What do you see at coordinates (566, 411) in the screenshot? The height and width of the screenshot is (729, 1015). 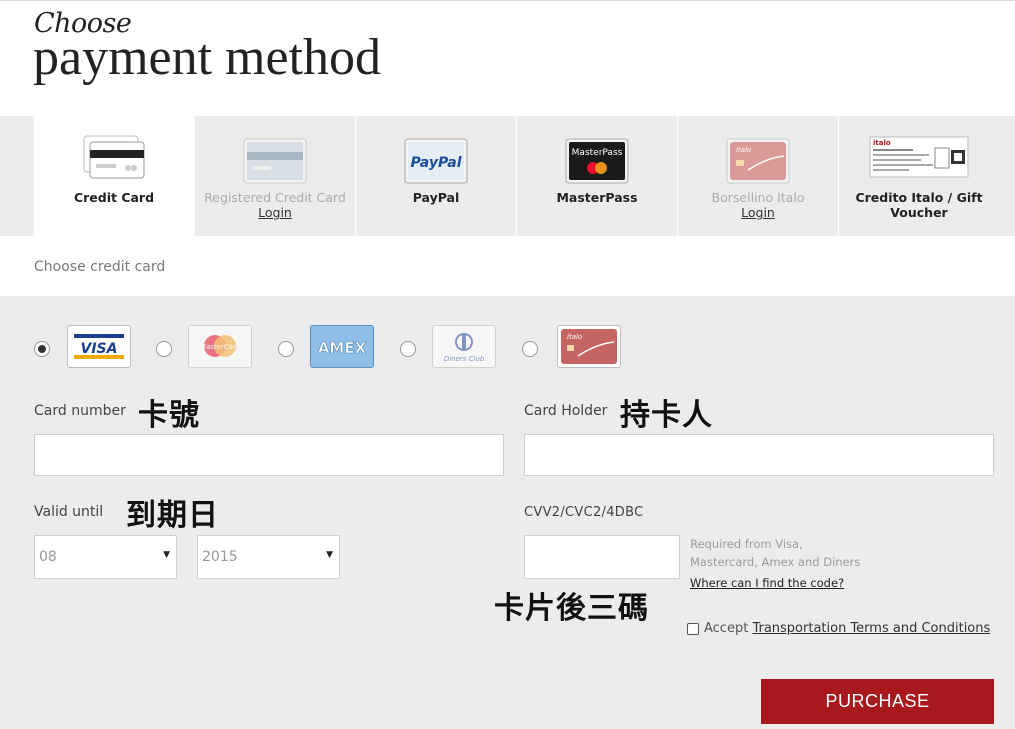 I see `card-holder-label: Card Holder` at bounding box center [566, 411].